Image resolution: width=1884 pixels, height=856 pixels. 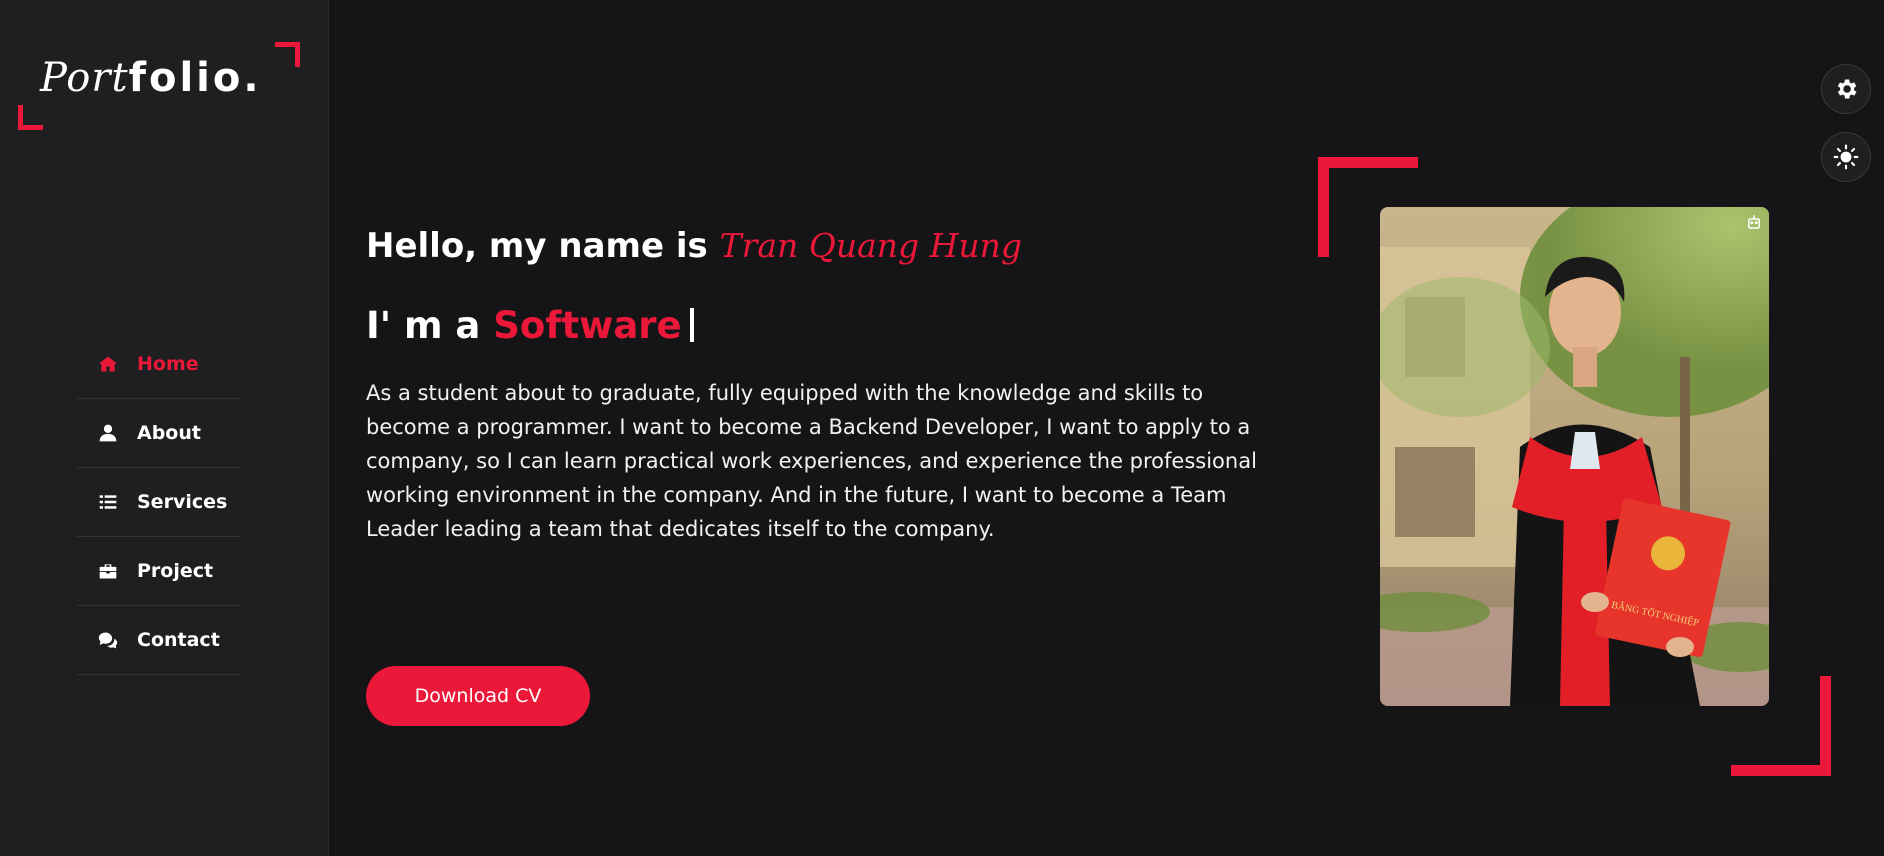 I want to click on logo-corner-top-right, so click(x=287, y=54).